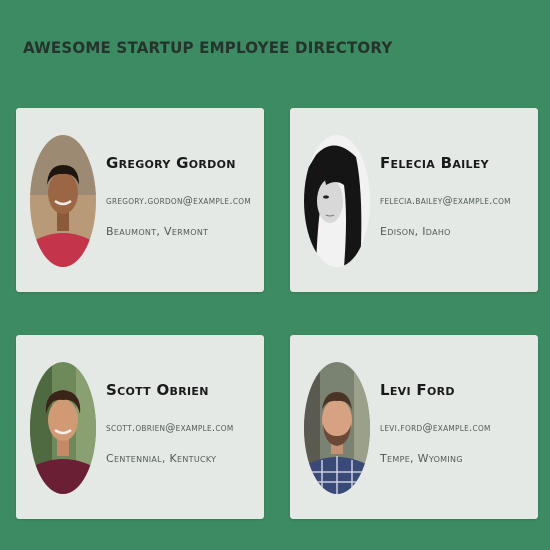 This screenshot has height=550, width=550. Describe the element at coordinates (421, 458) in the screenshot. I see `employee-location: Tempe, Wyoming` at that location.